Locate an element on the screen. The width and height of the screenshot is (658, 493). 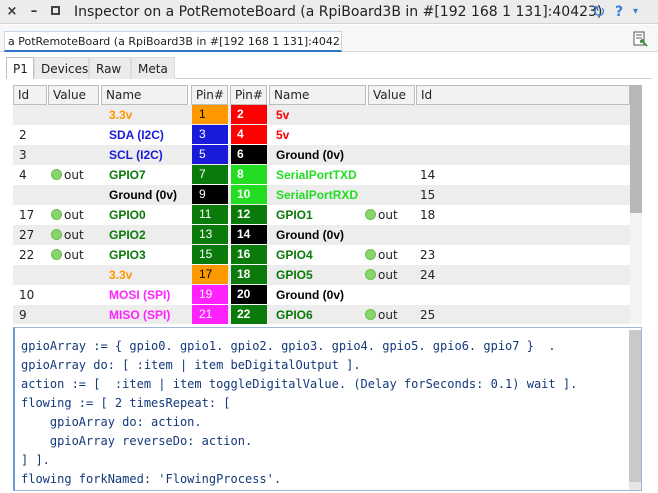
table-row: 3.3v 1 2 5v is located at coordinates (321, 115).